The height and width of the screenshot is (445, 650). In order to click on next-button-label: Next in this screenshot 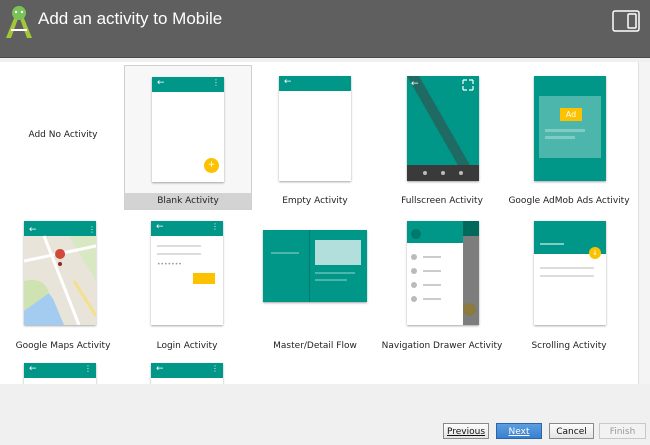, I will do `click(519, 432)`.